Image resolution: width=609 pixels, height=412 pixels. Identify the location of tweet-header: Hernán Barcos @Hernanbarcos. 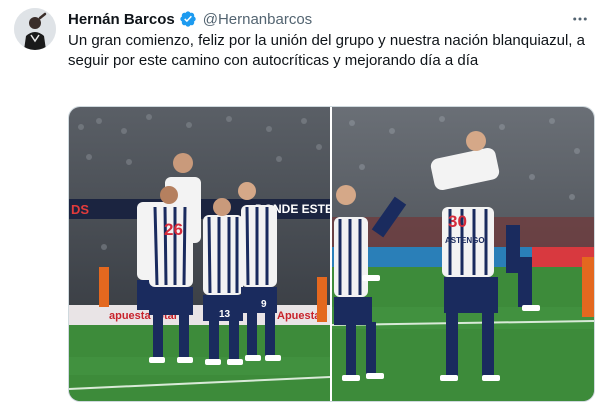
(190, 19).